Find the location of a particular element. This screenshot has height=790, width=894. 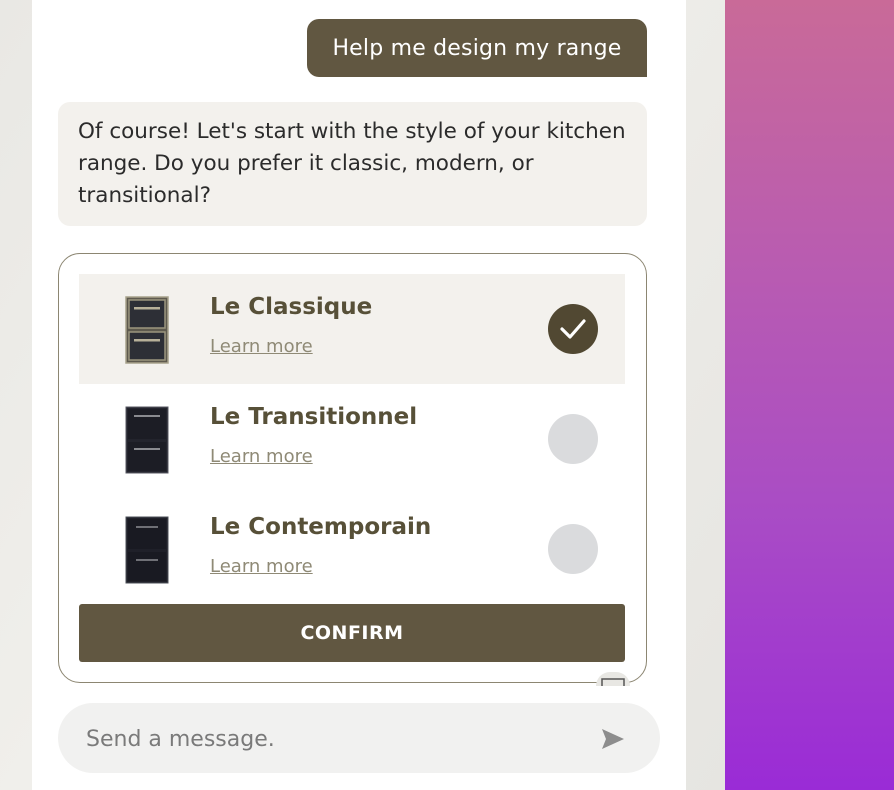

user-message-bubble: Help me design my range is located at coordinates (477, 48).